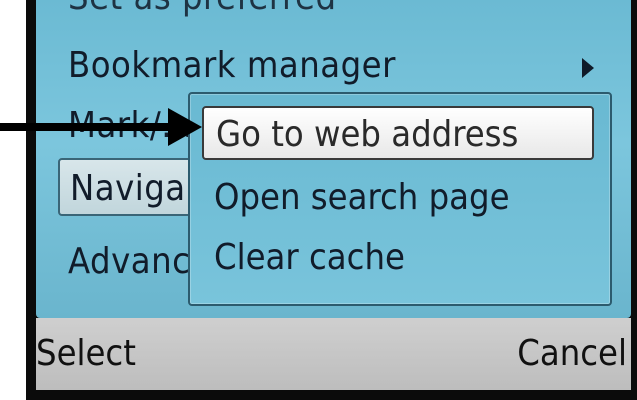 The width and height of the screenshot is (637, 400). What do you see at coordinates (398, 133) in the screenshot?
I see `submenu-item-go-to-web-address: Go to web address` at bounding box center [398, 133].